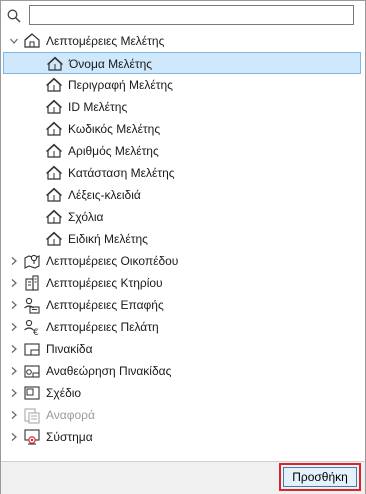  I want to click on tree-item-label: Αναθεώρηση Πινακίδας, so click(109, 371).